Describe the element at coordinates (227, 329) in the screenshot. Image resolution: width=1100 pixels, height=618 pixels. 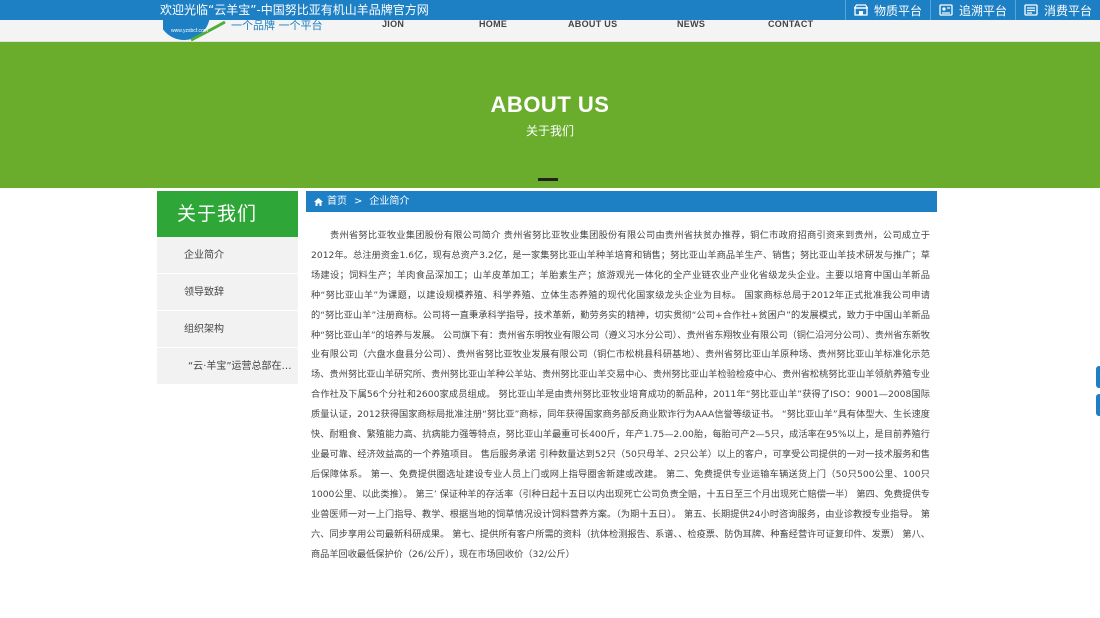
I see `sidebar-item-organization: 组织架构` at that location.